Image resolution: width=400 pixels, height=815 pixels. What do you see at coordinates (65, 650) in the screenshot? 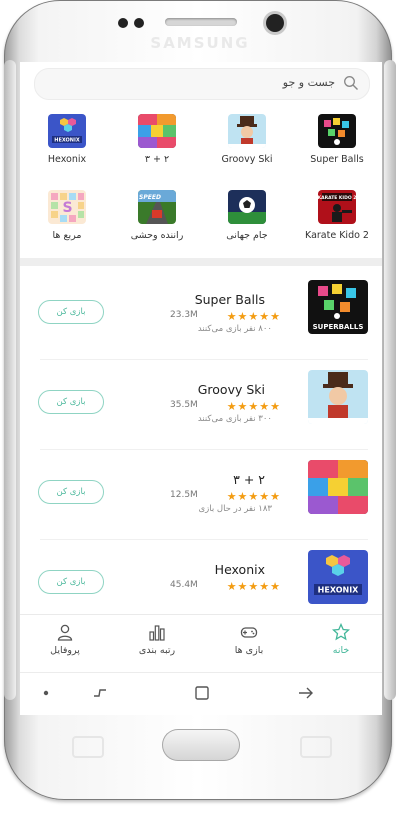
I see `nav-label: پروفایل` at bounding box center [65, 650].